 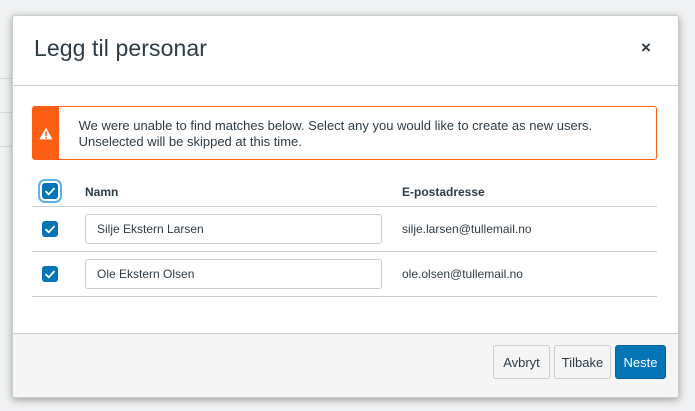 What do you see at coordinates (443, 192) in the screenshot?
I see `column-header-email: E-postadresse` at bounding box center [443, 192].